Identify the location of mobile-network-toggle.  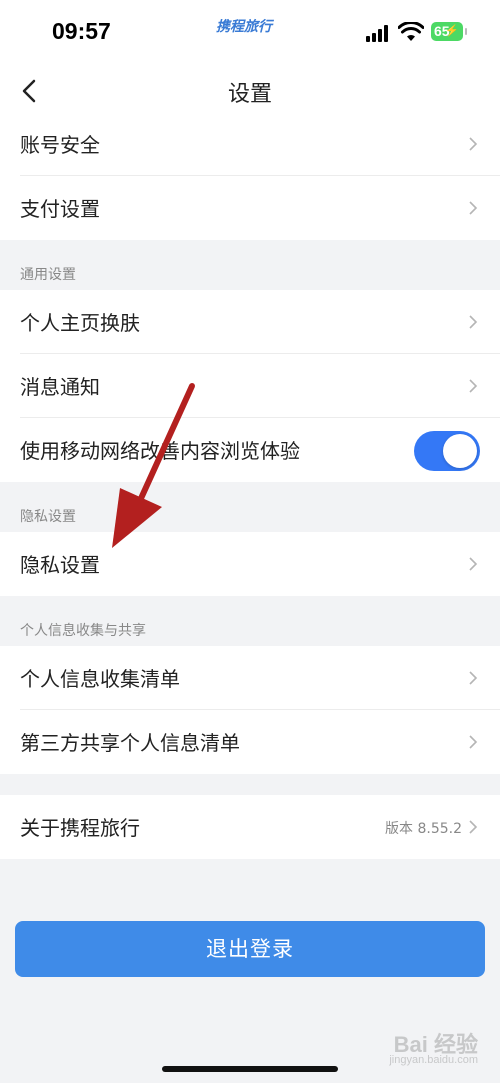
(447, 451).